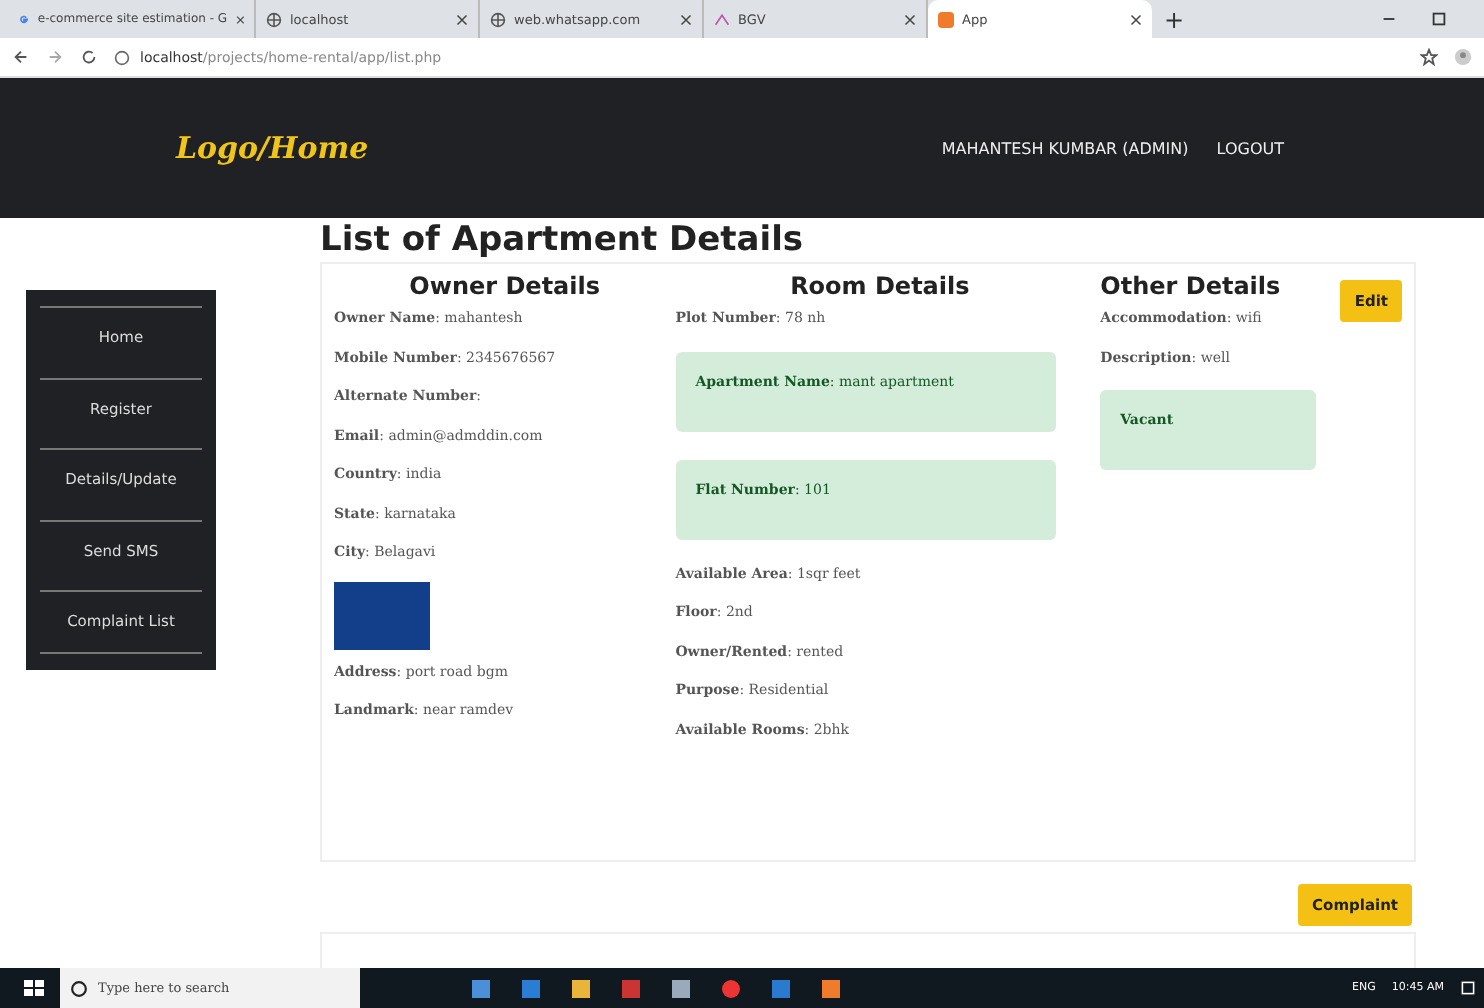  Describe the element at coordinates (781, 988) in the screenshot. I see `code-editor-icon` at that location.